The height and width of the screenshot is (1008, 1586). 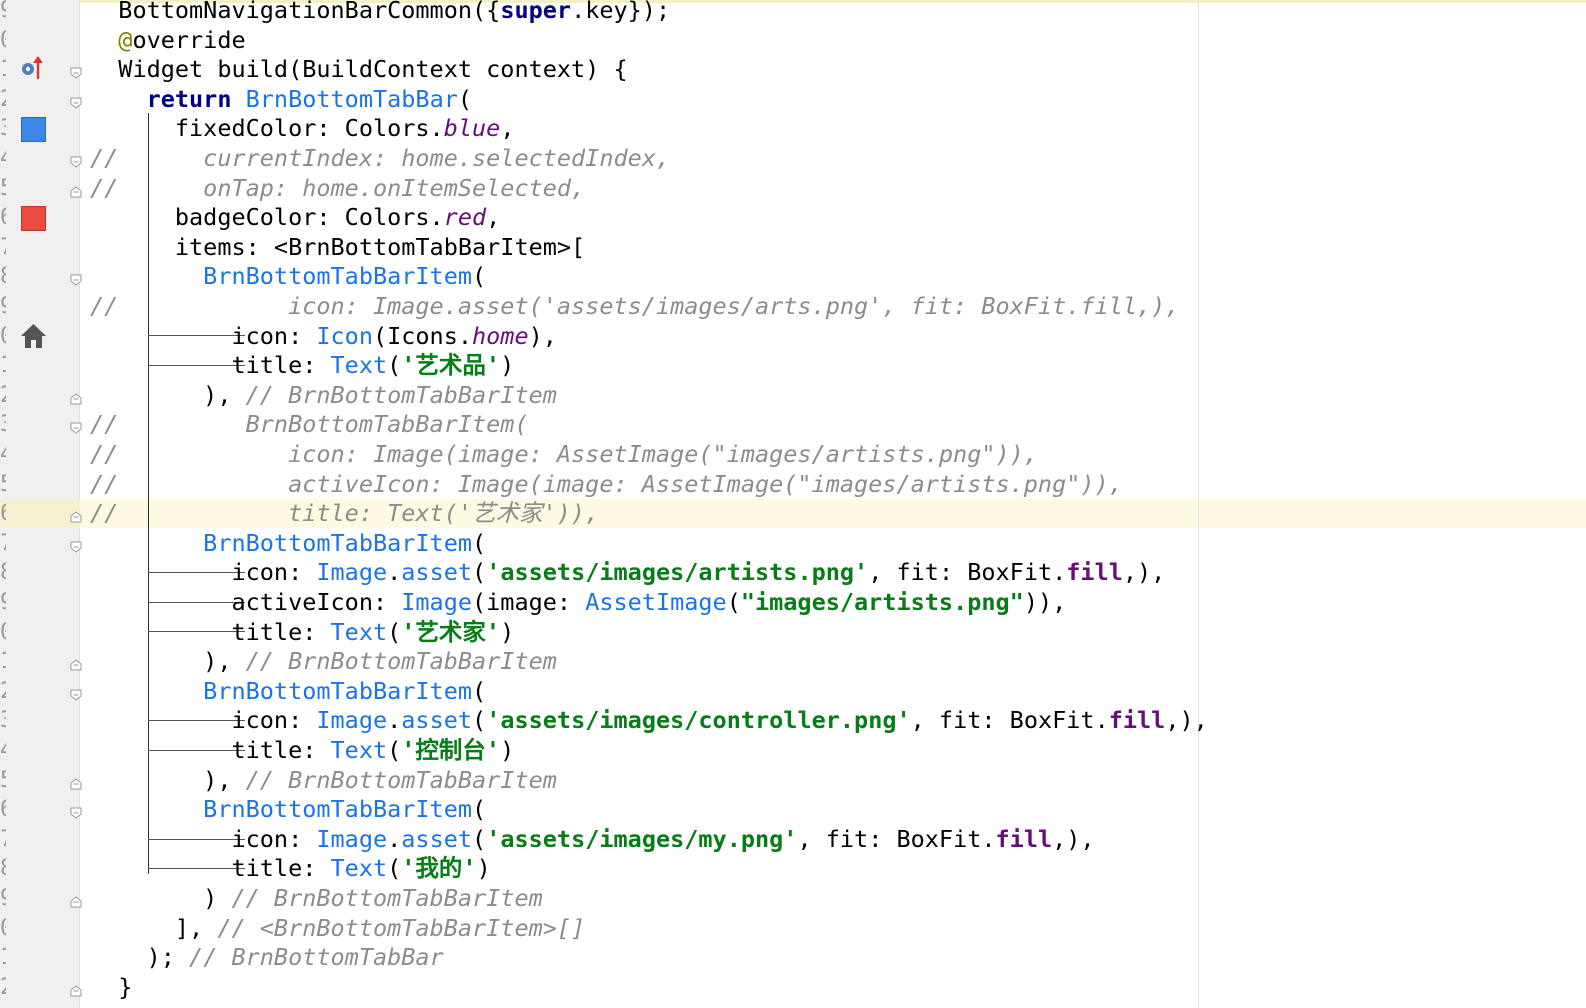 What do you see at coordinates (111, 987) in the screenshot?
I see `code-line: }` at bounding box center [111, 987].